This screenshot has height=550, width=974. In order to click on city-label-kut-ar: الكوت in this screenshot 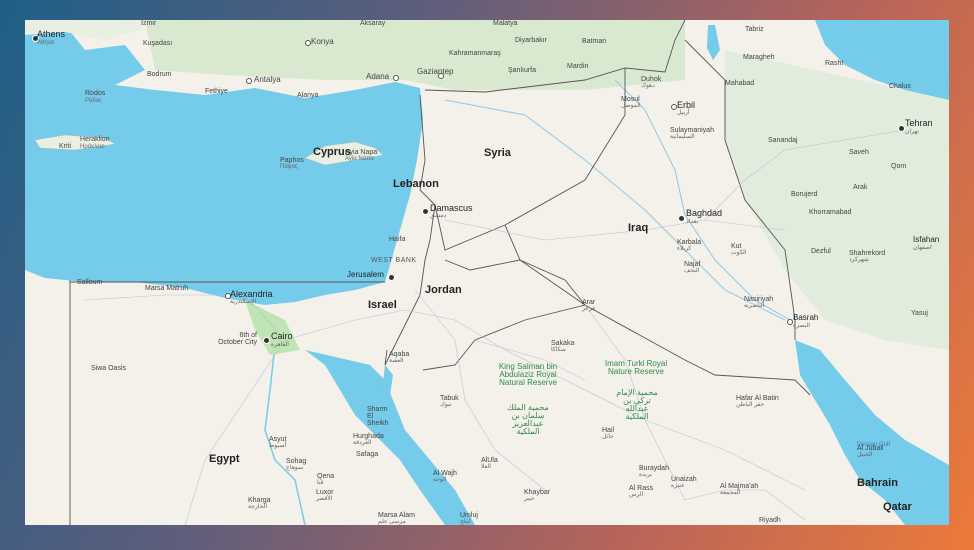, I will do `click(739, 253)`.